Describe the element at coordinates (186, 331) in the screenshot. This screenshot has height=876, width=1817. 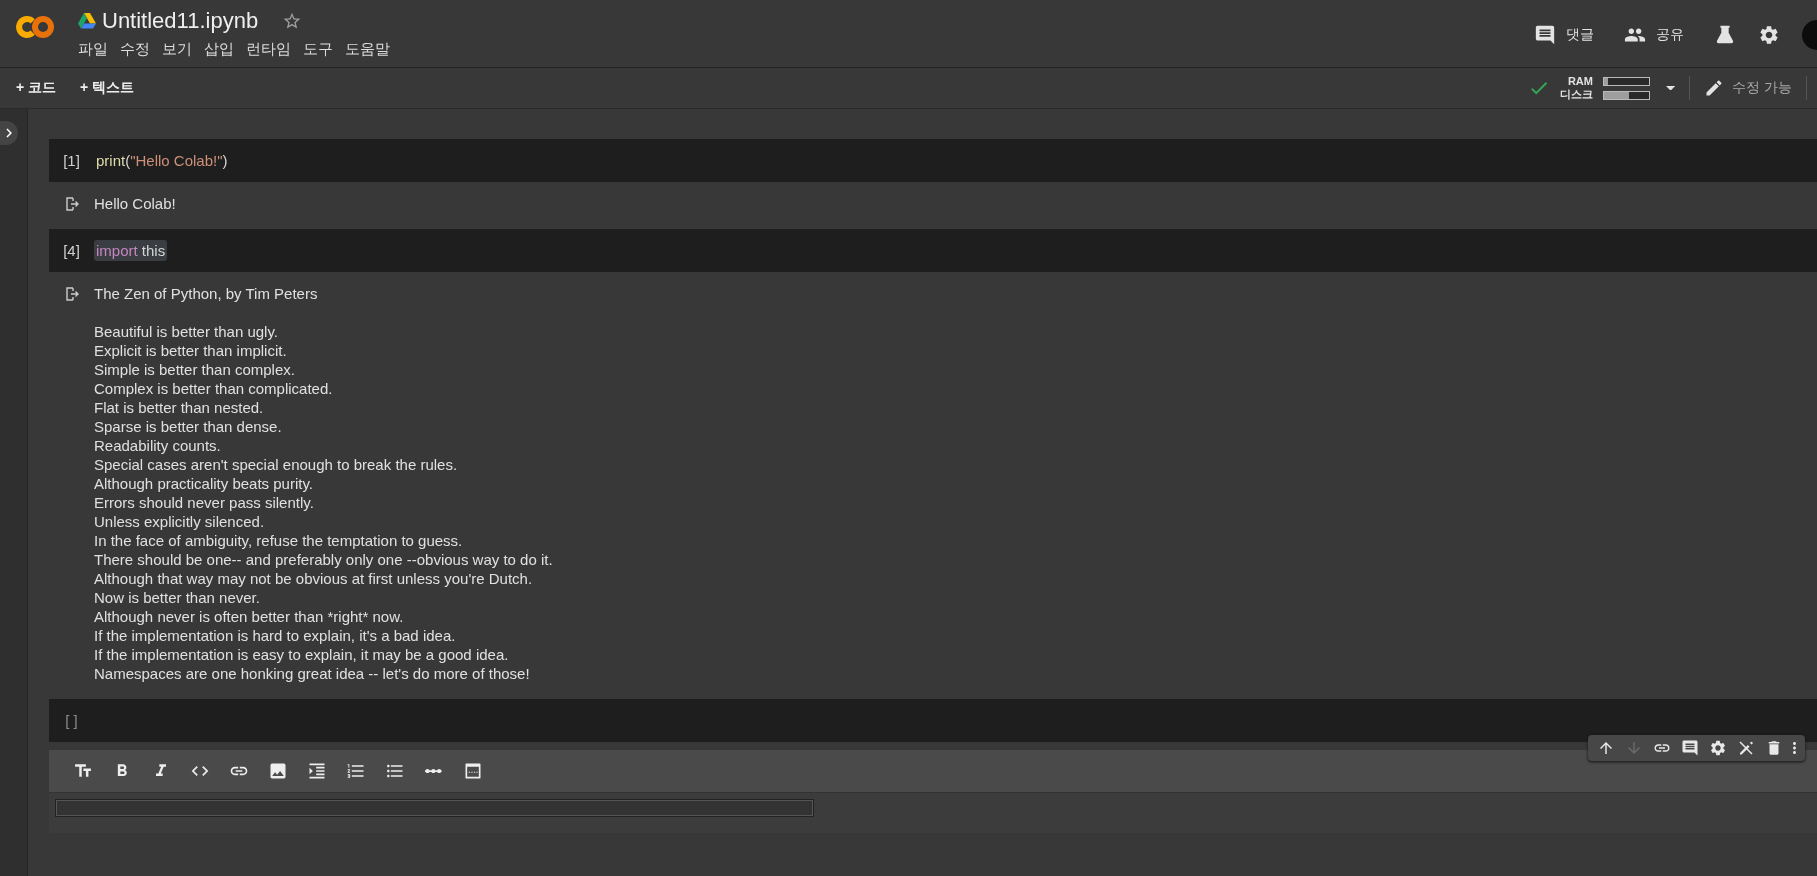
I see `output-line: Beautiful is better than ugly.` at that location.